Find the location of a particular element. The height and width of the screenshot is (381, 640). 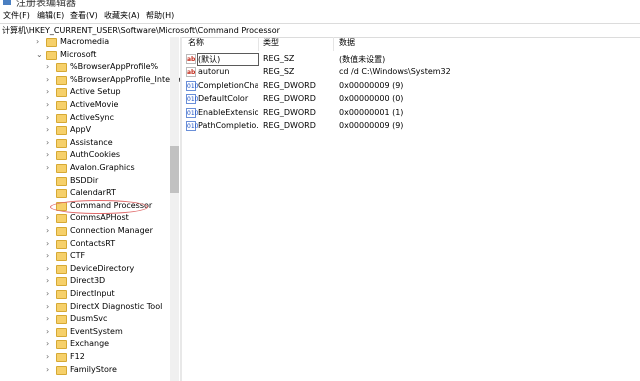

tree-item-label: CalendarRT is located at coordinates (93, 193).